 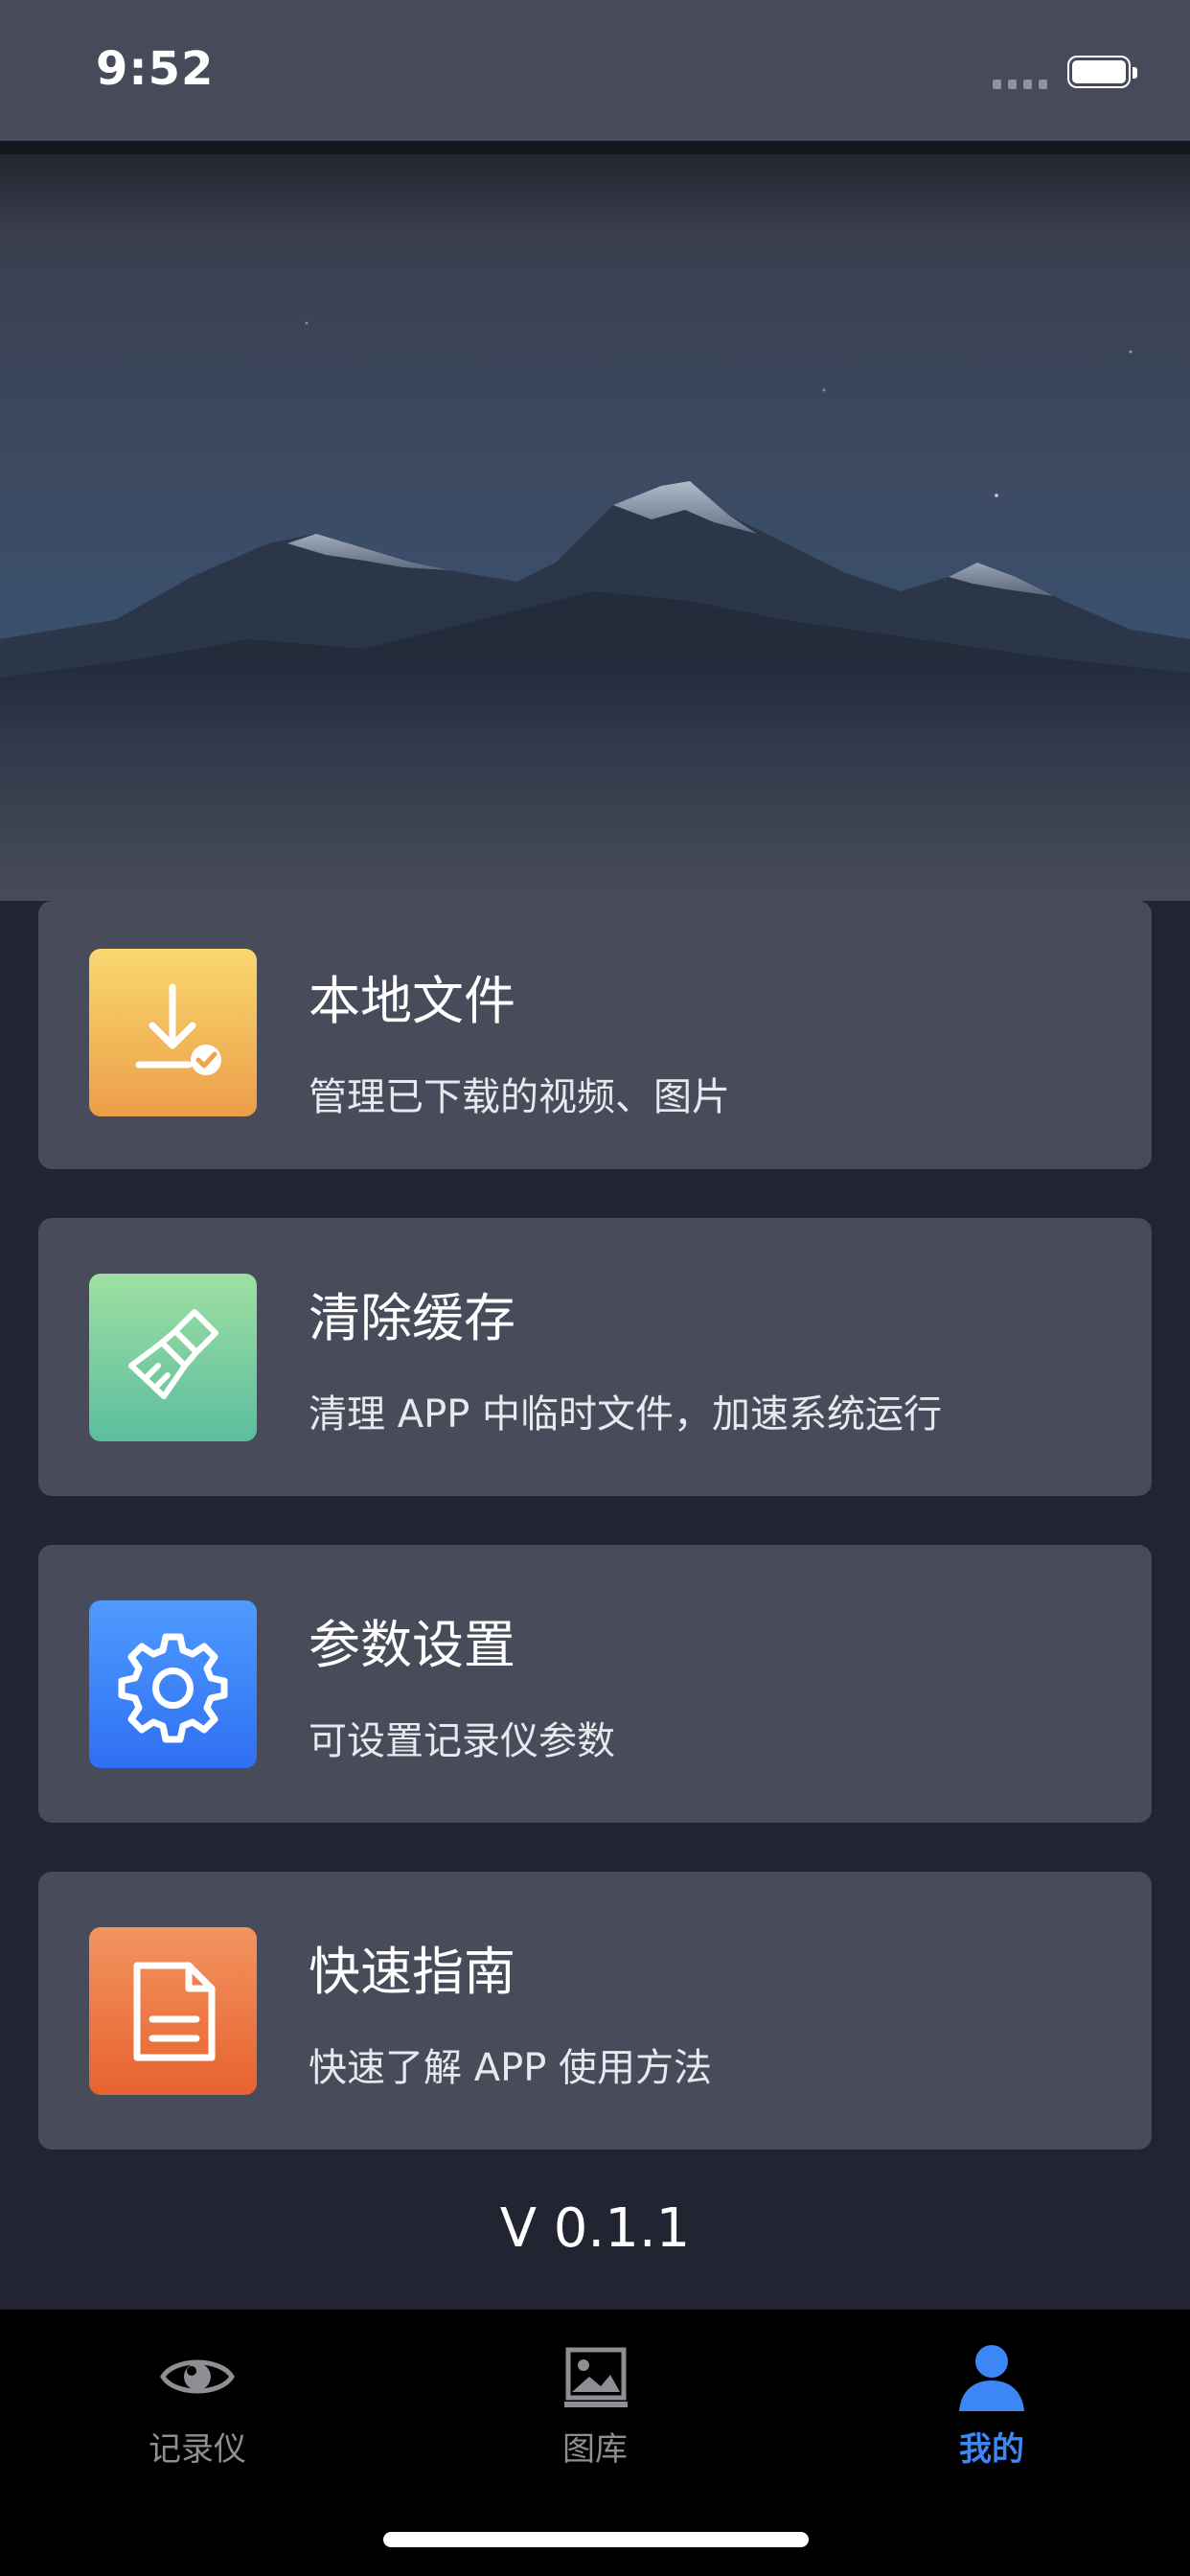 I want to click on menu-item-settings: 参数设置 可设置记录仪参数, so click(x=595, y=1684).